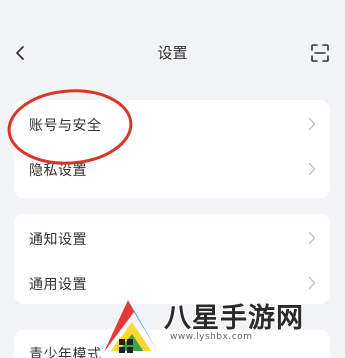 The width and height of the screenshot is (345, 358). Describe the element at coordinates (65, 352) in the screenshot. I see `settings-item-label: 青少年模式` at that location.